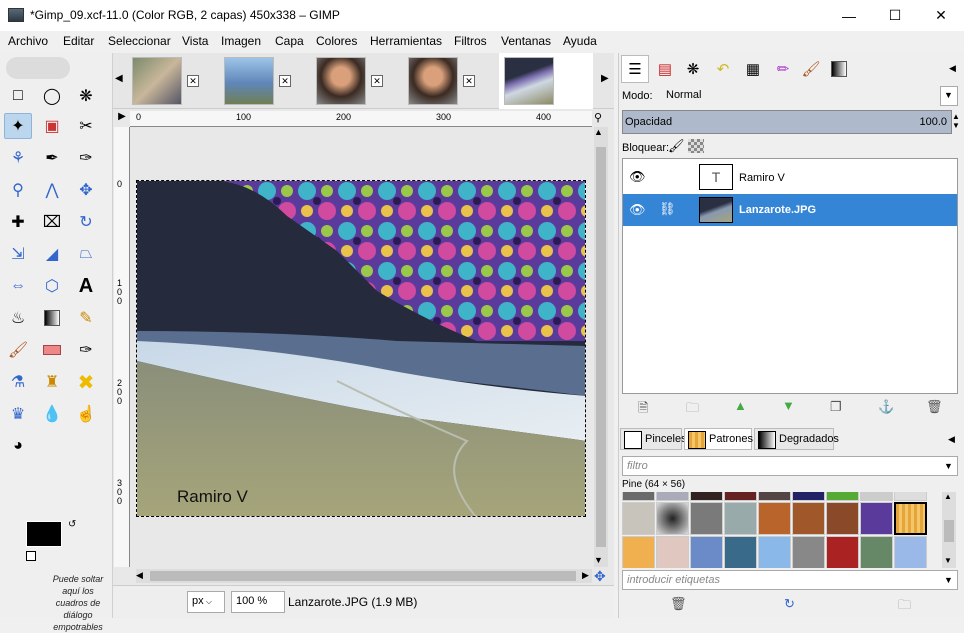 The width and height of the screenshot is (964, 633). I want to click on move-tool: ✥, so click(86, 190).